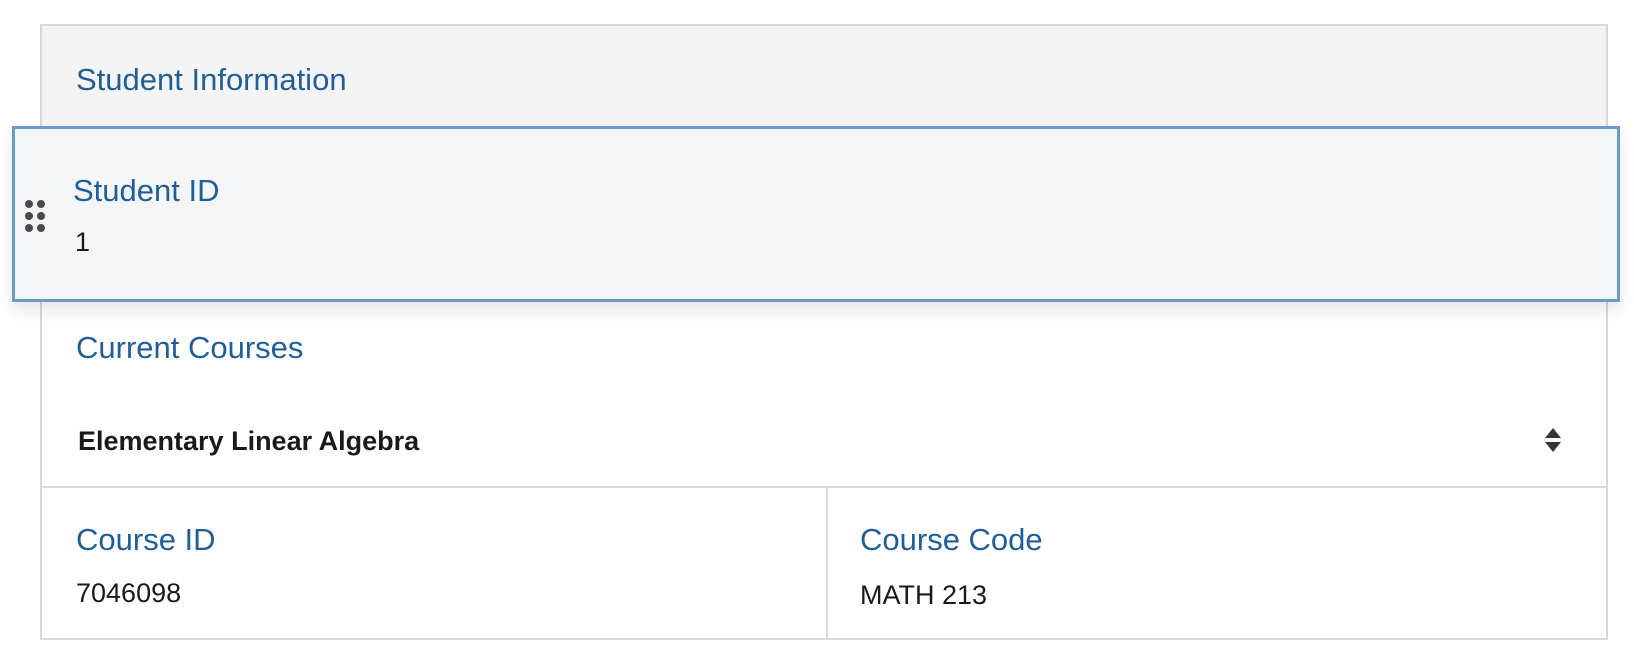 The image size is (1634, 664). Describe the element at coordinates (924, 595) in the screenshot. I see `course-code-value: MATH 213` at that location.